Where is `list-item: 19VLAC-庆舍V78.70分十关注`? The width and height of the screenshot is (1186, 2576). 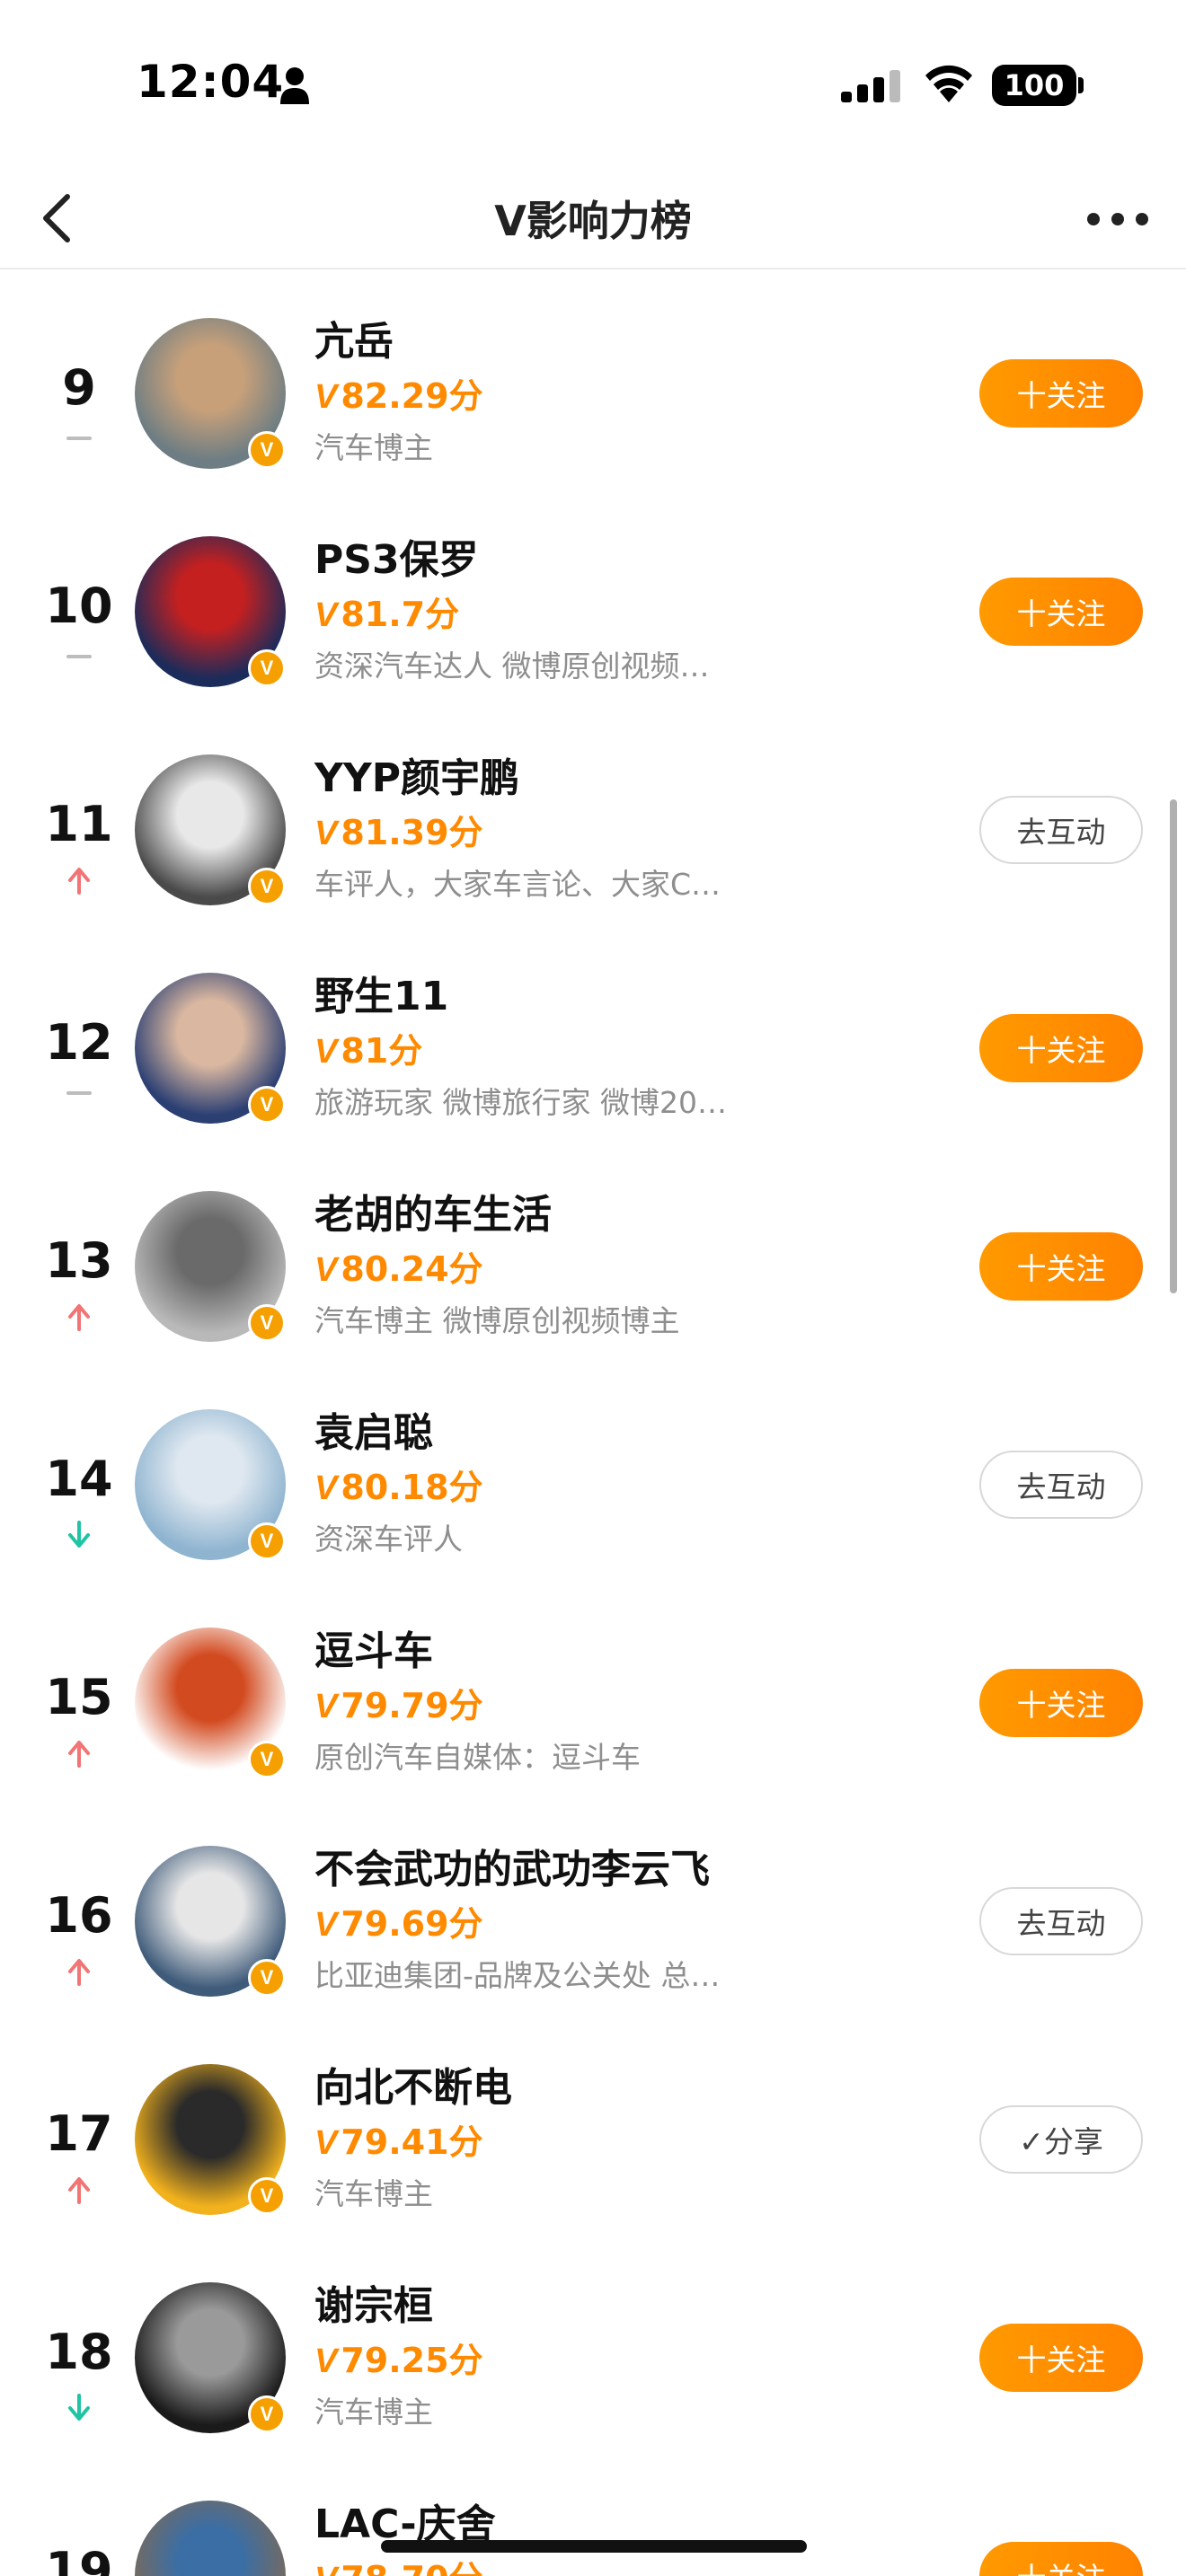 list-item: 19VLAC-庆舍V78.70分十关注 is located at coordinates (593, 2514).